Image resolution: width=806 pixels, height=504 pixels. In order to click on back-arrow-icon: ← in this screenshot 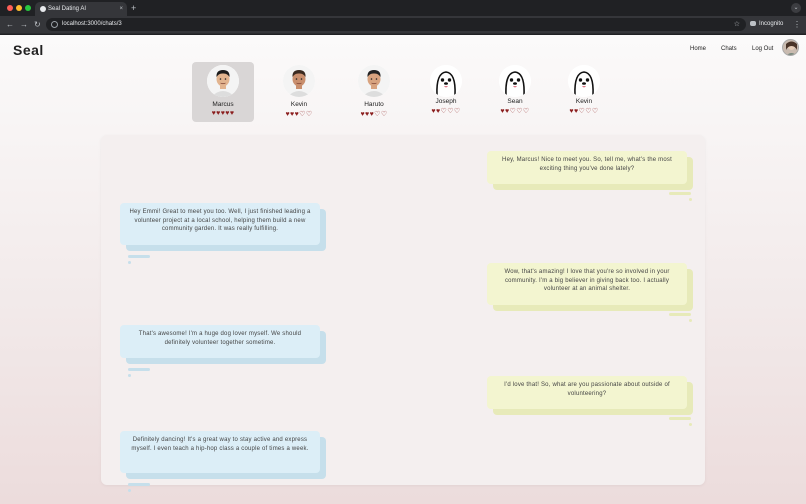, I will do `click(10, 25)`.